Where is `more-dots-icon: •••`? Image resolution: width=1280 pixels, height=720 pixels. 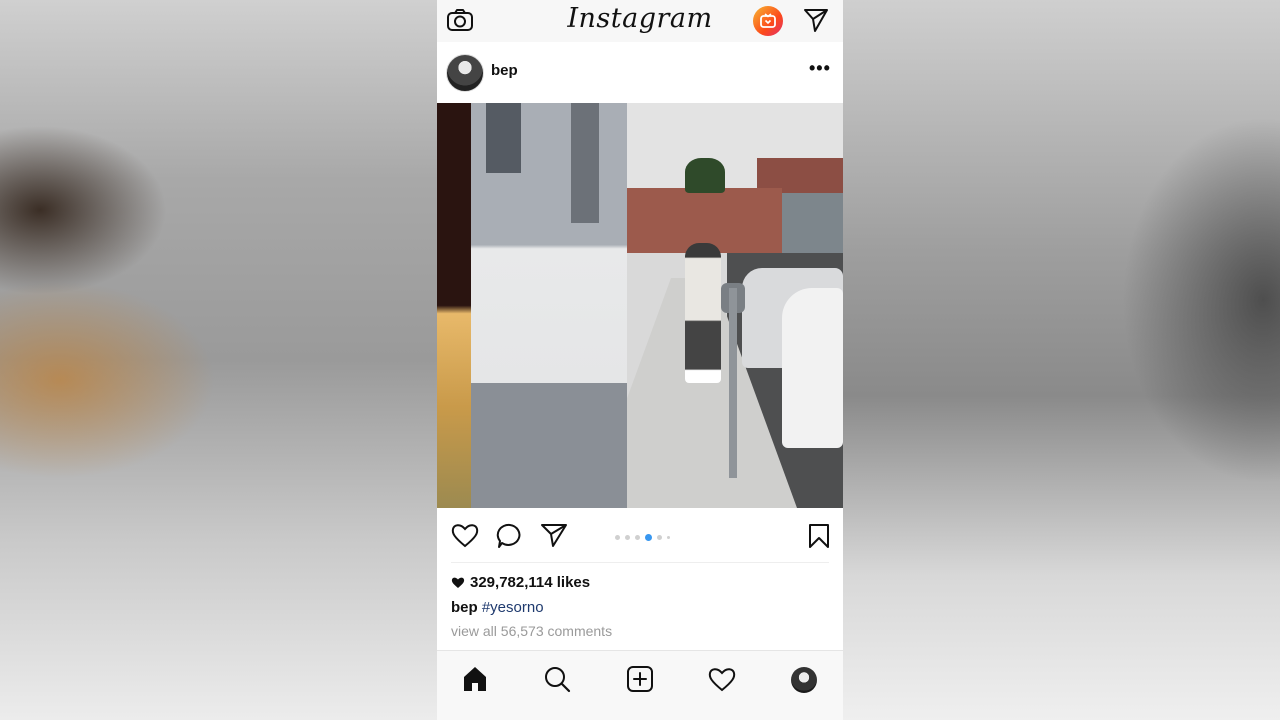
more-dots-icon: ••• is located at coordinates (820, 68).